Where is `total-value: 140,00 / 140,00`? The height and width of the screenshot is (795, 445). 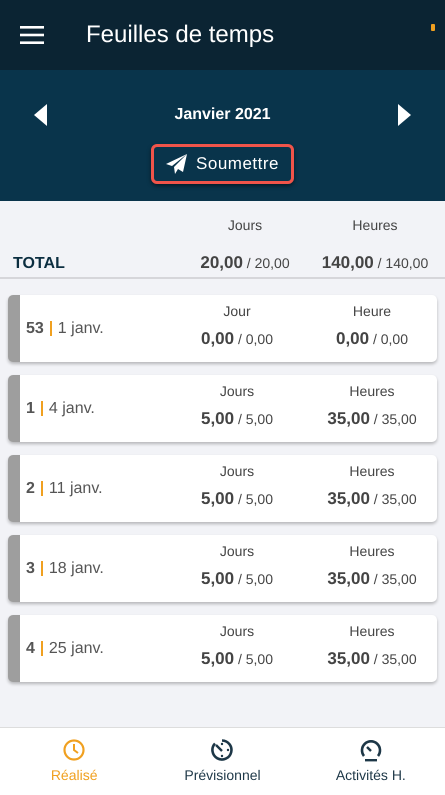
total-value: 140,00 / 140,00 is located at coordinates (375, 263).